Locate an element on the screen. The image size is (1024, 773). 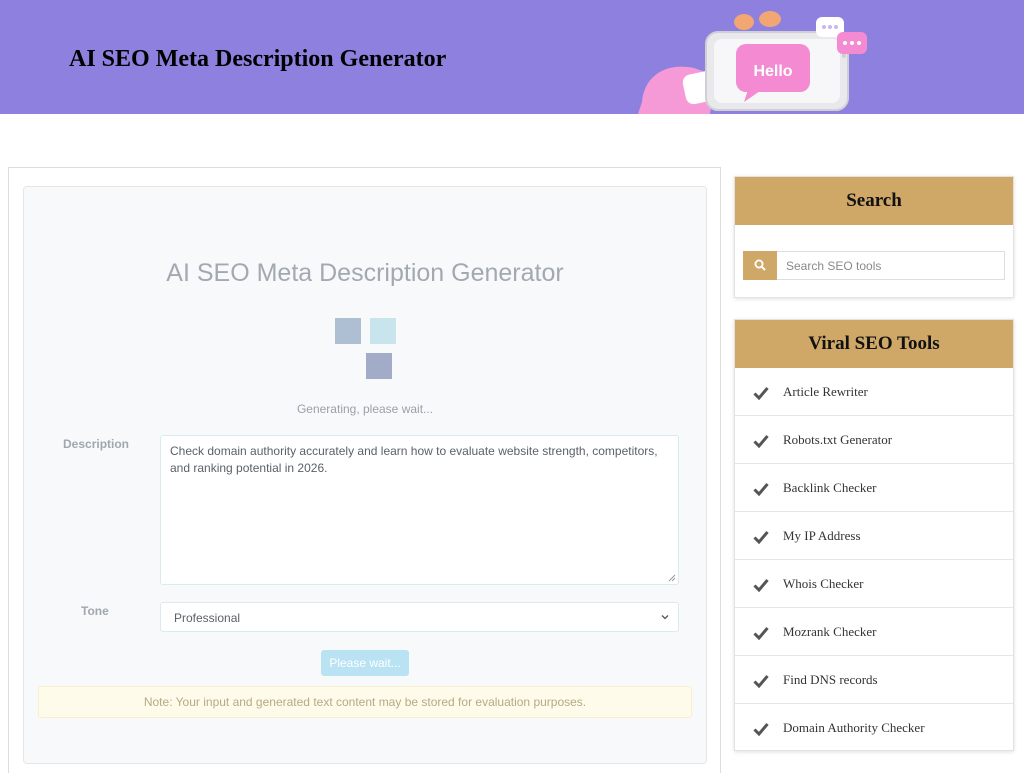
generator-title: AI SEO Meta Description Generator is located at coordinates (365, 273).